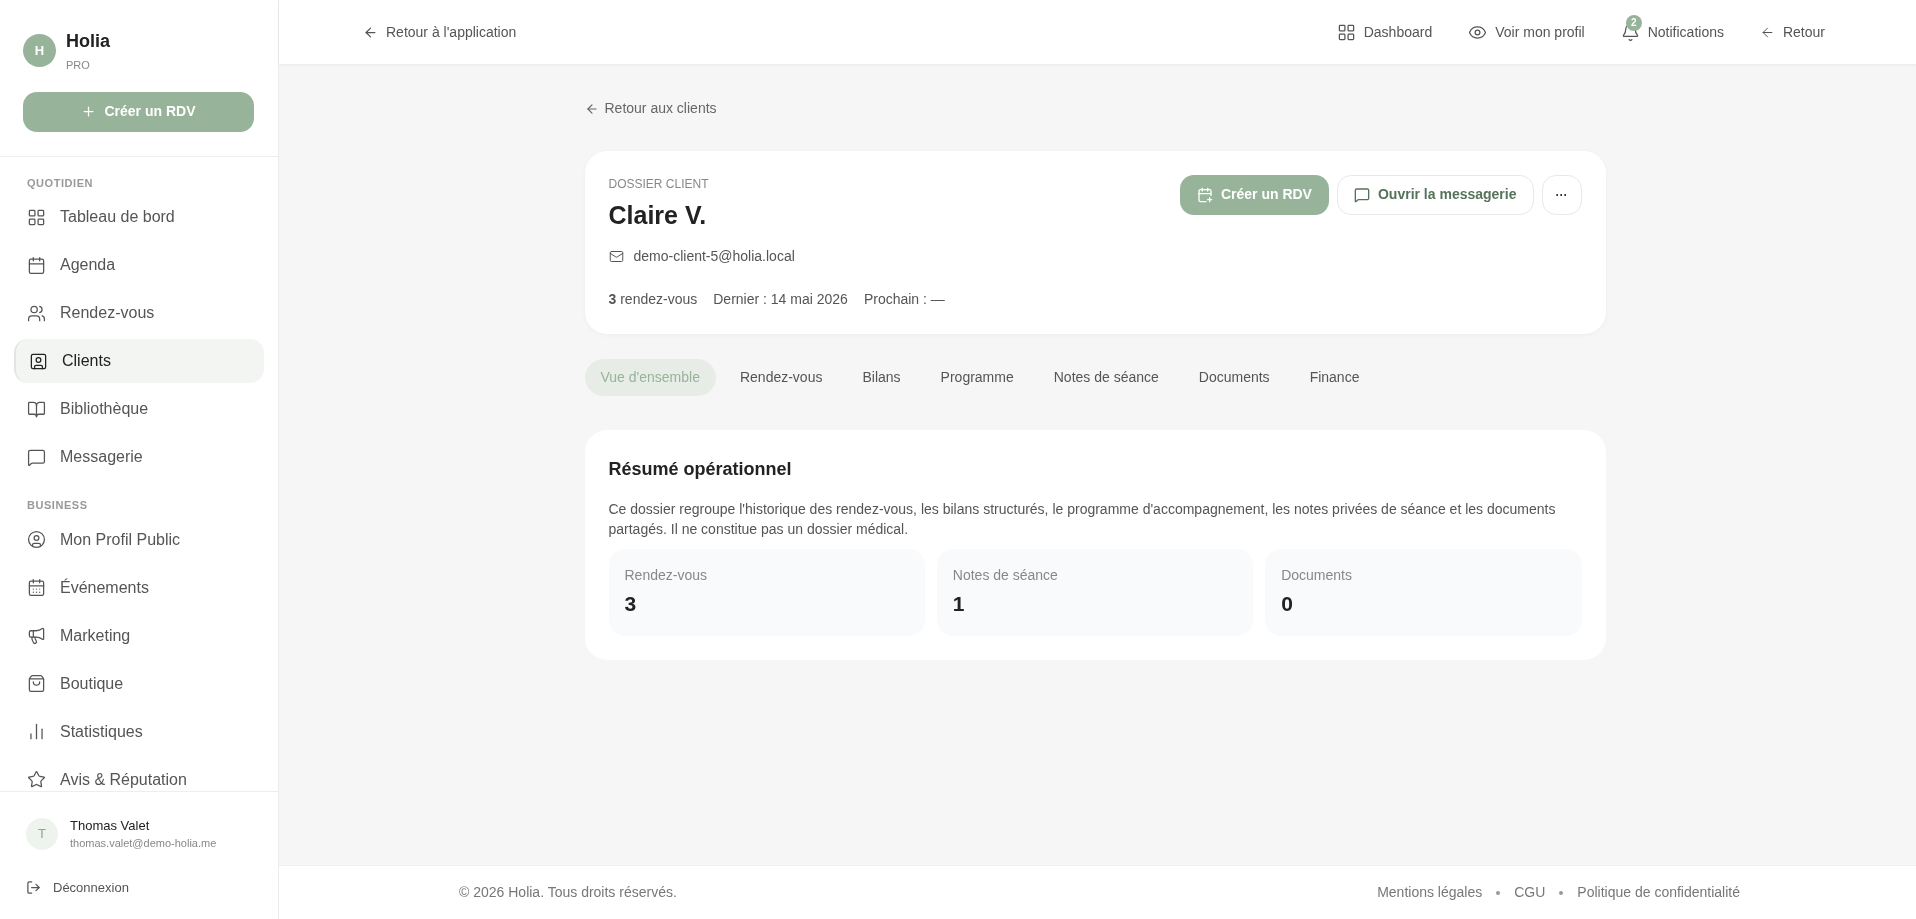  I want to click on sidebar-item: Agenda, so click(139, 265).